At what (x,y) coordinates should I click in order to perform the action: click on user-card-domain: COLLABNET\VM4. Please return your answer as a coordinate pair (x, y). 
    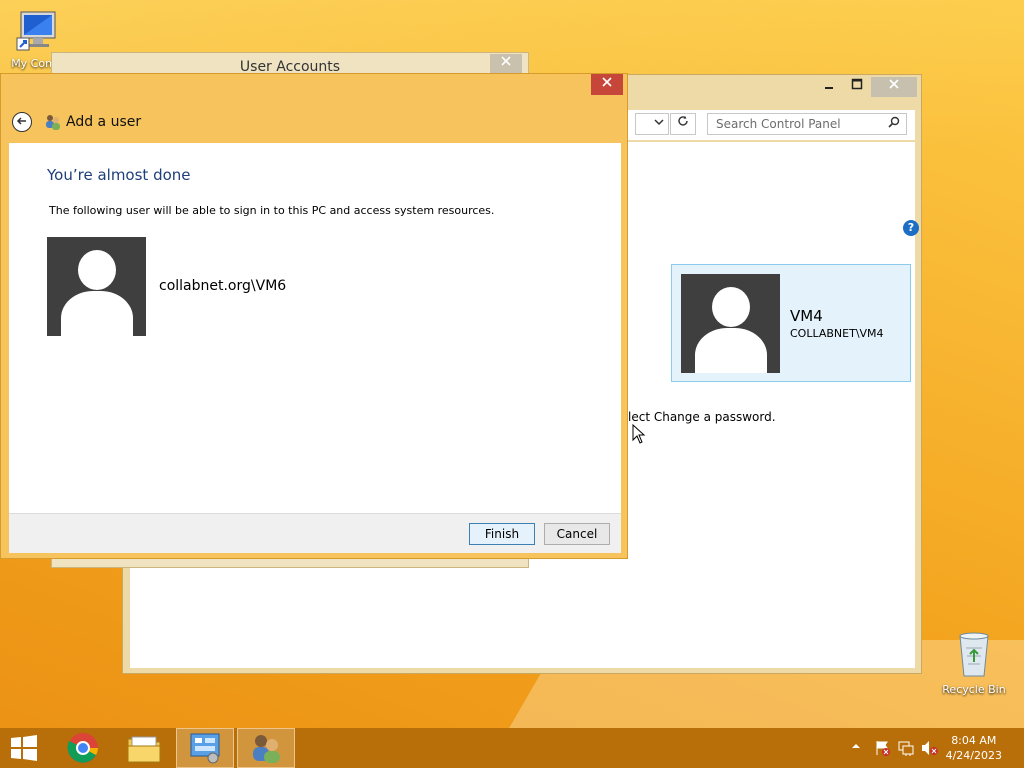
    Looking at the image, I should click on (837, 333).